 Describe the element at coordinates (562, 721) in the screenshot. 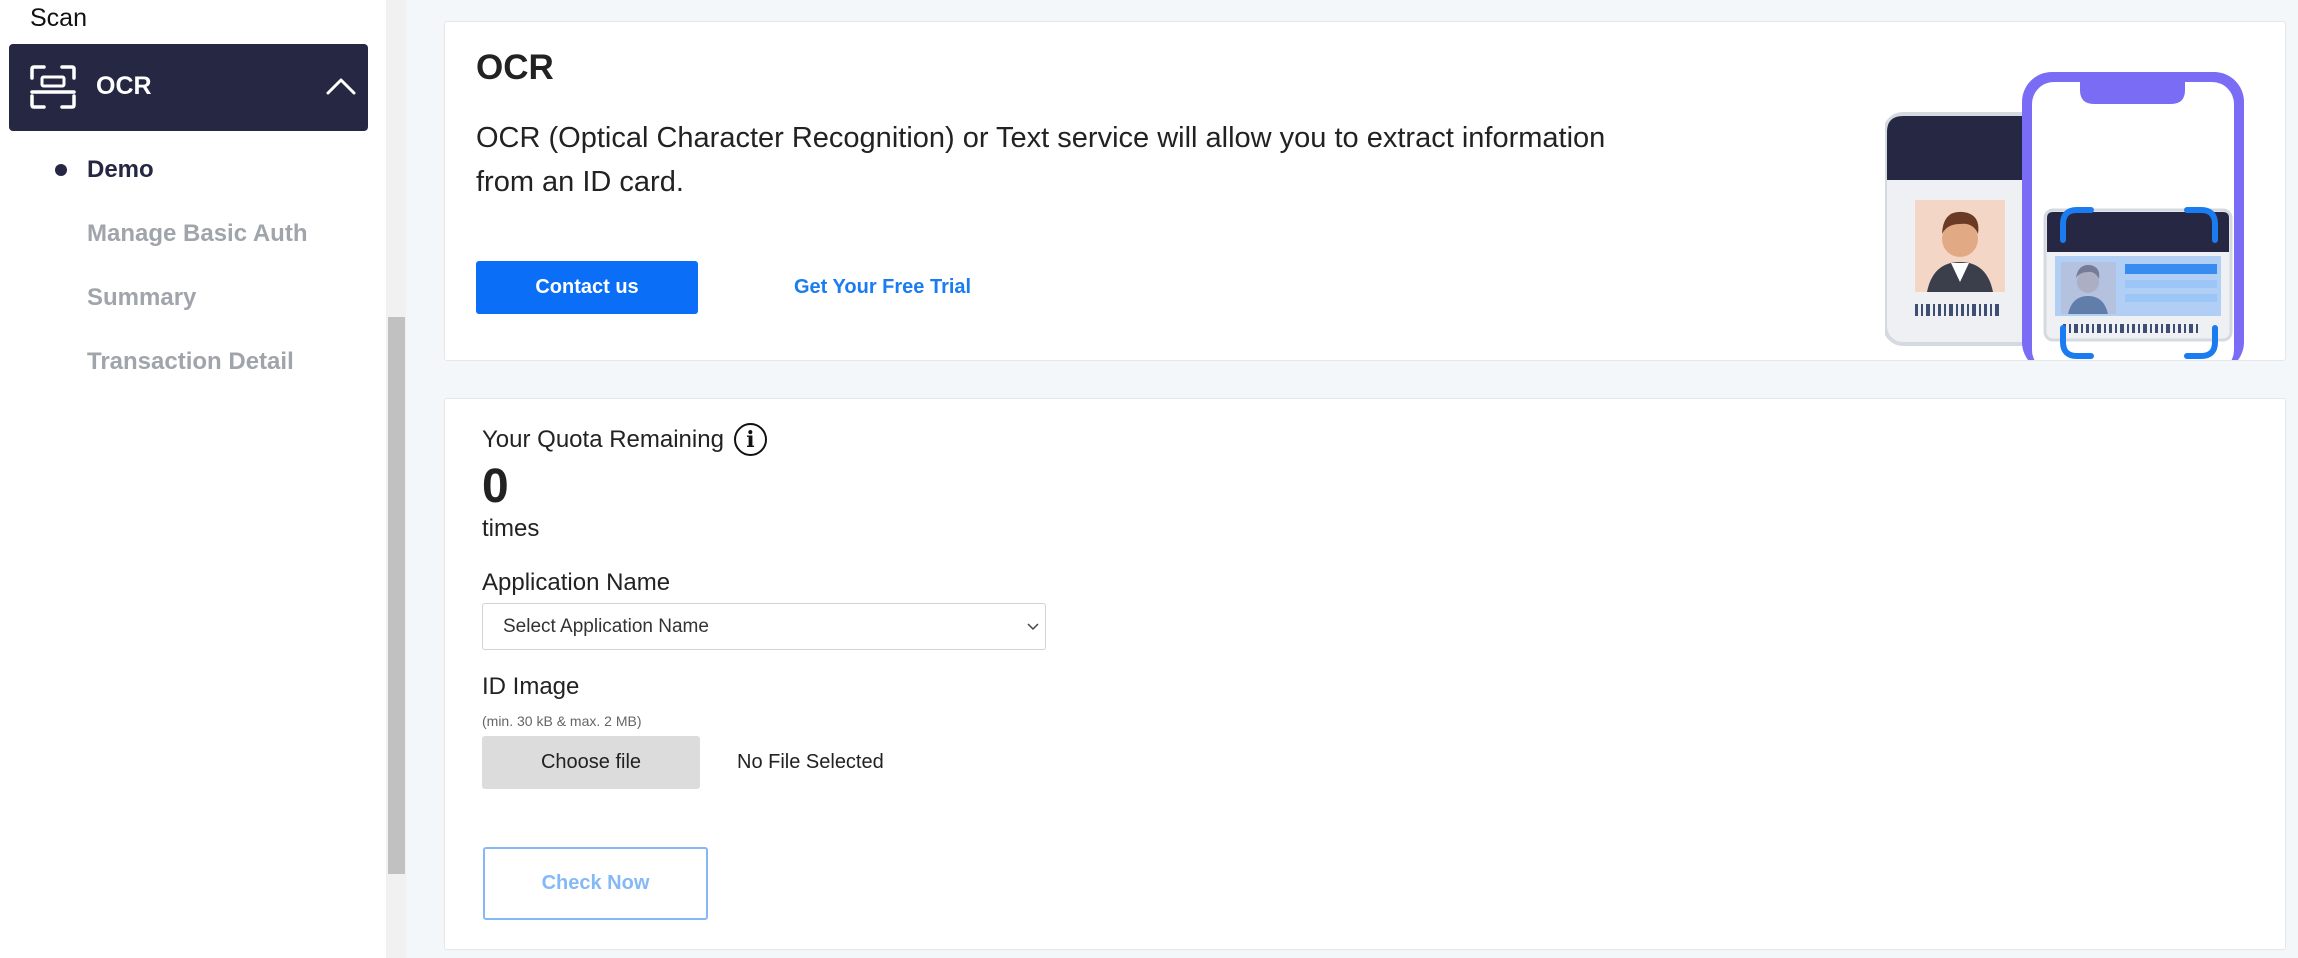

I see `id-image-hint: (min. 30 kB & max. 2 MB)` at that location.